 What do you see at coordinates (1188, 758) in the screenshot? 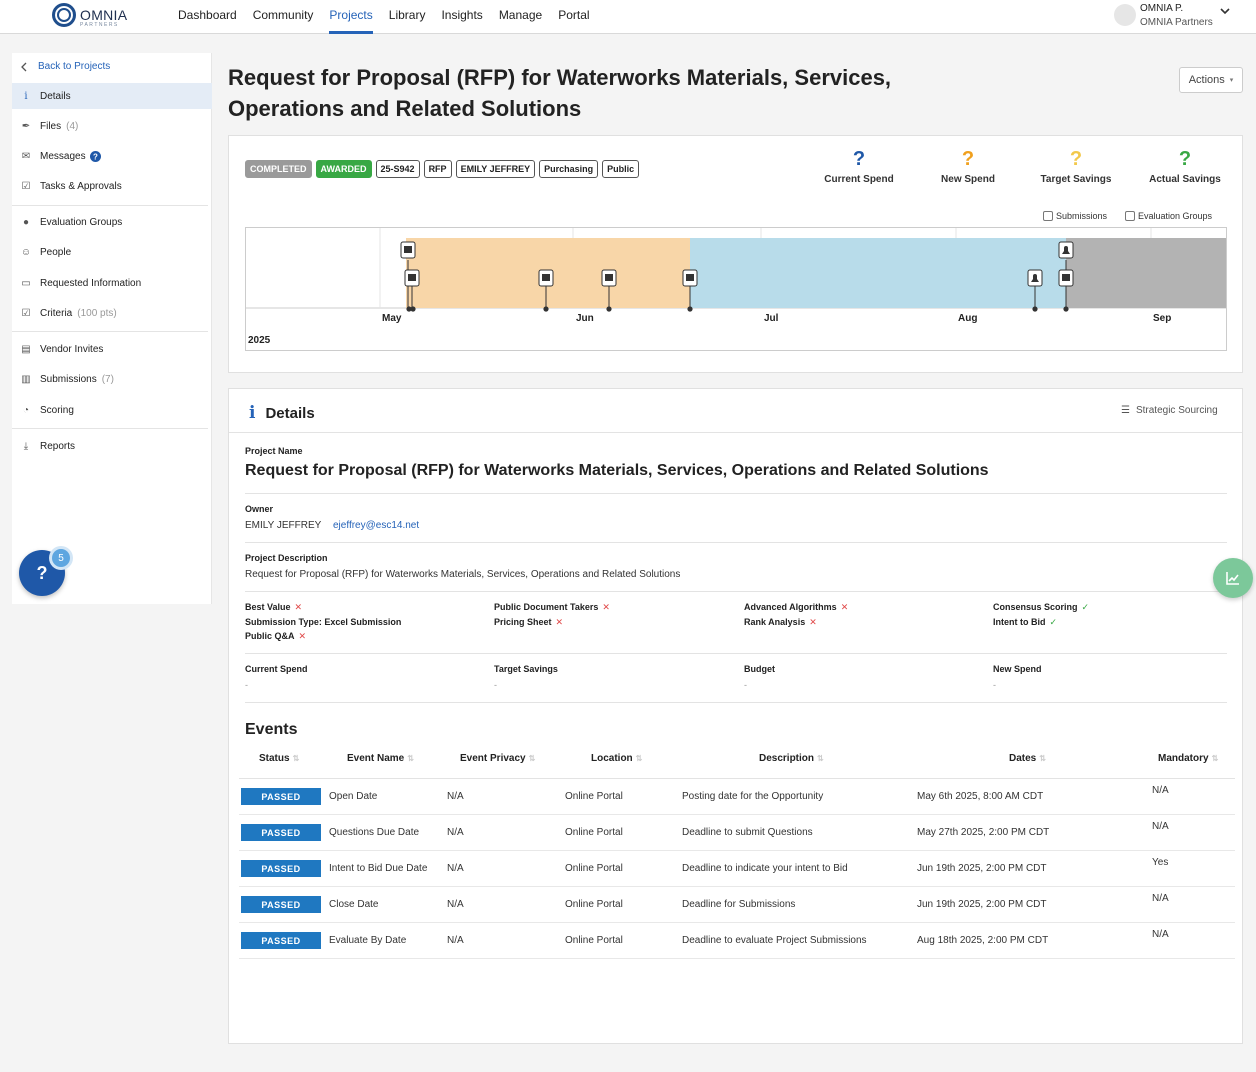
I see `column-header-mandatory: Mandatory ⇅` at bounding box center [1188, 758].